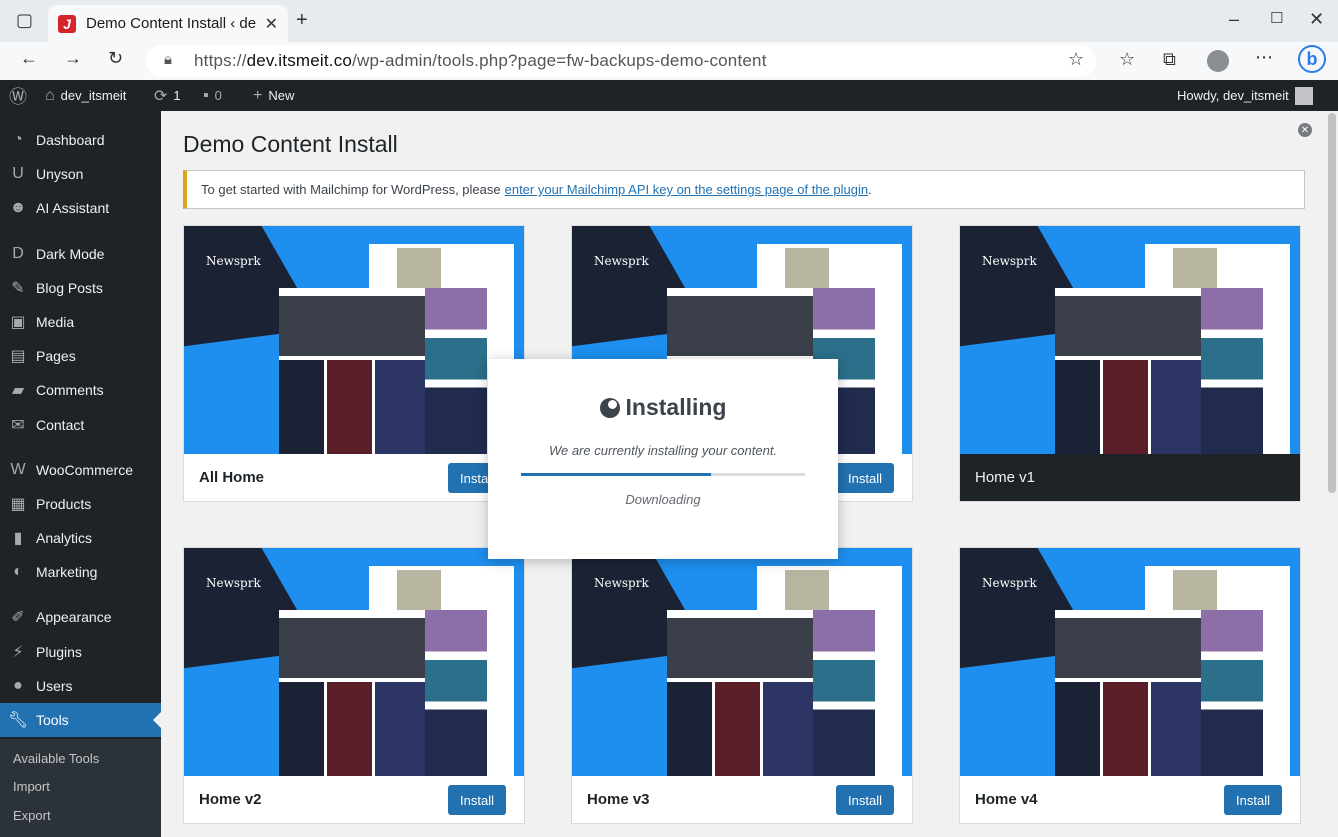  I want to click on updates-count: 1, so click(177, 95).